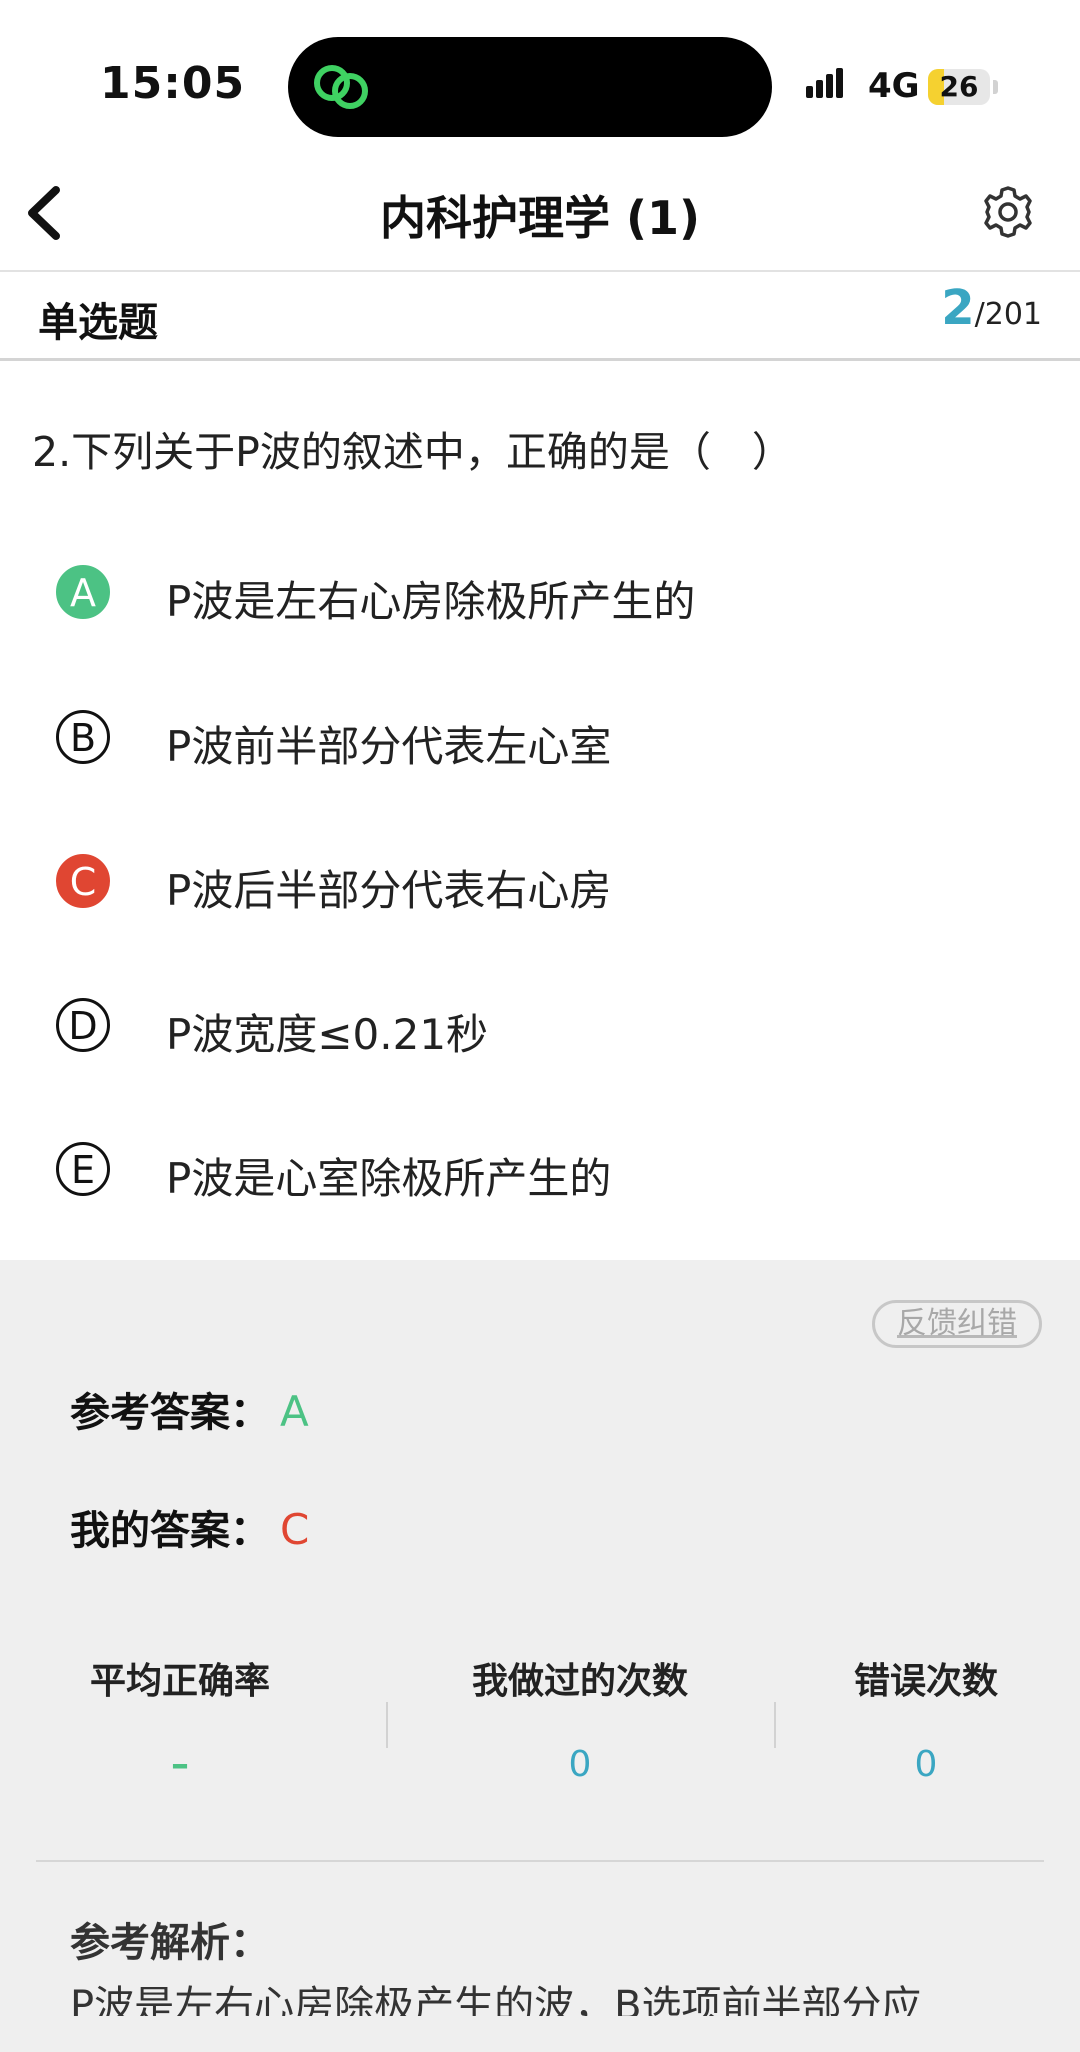 The image size is (1080, 2052). What do you see at coordinates (180, 1718) in the screenshot?
I see `stat-average-accuracy: 平均正确率 –` at bounding box center [180, 1718].